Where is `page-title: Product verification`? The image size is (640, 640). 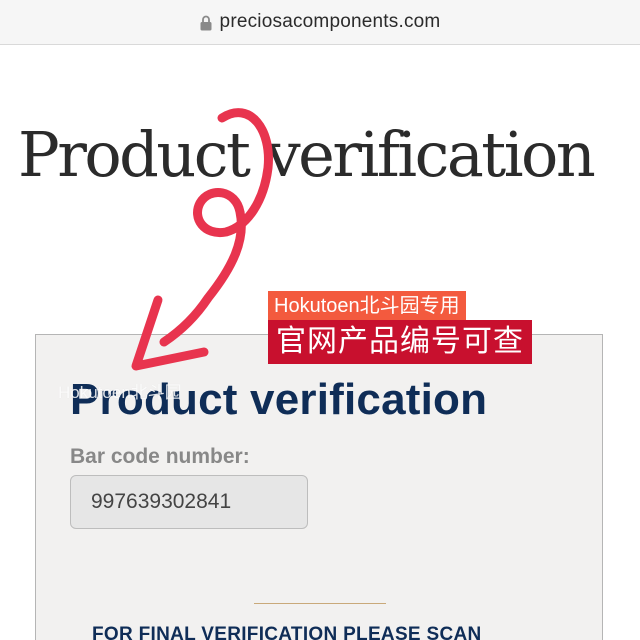
page-title: Product verification is located at coordinates (307, 154).